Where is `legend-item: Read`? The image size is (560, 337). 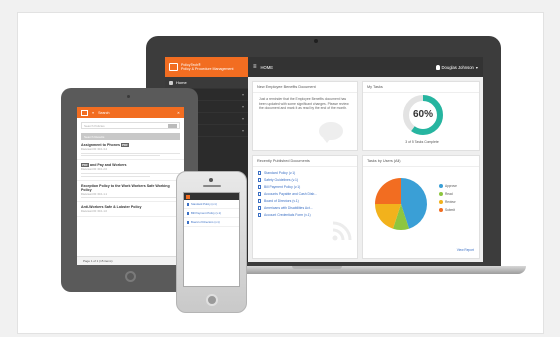 legend-item: Read is located at coordinates (448, 194).